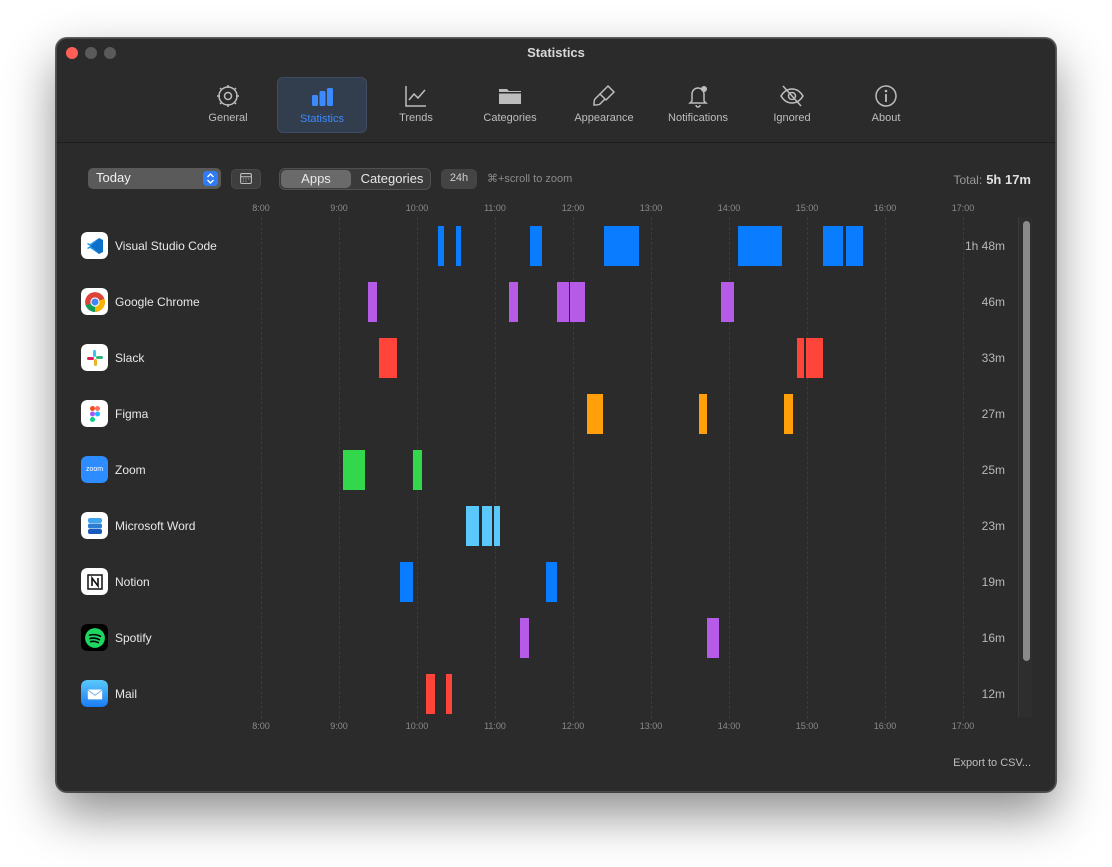 This screenshot has width=1112, height=867. Describe the element at coordinates (94, 581) in the screenshot. I see `notion-icon` at that location.